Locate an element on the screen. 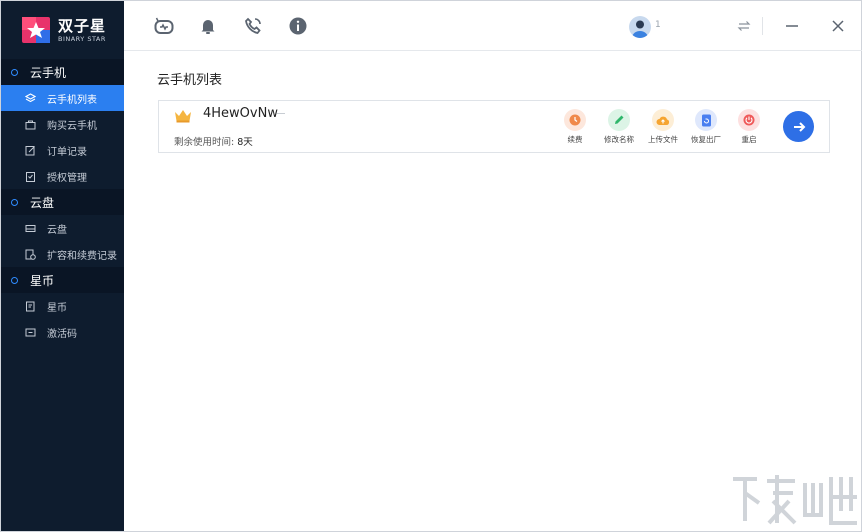 This screenshot has width=862, height=532. power-icon is located at coordinates (749, 120).